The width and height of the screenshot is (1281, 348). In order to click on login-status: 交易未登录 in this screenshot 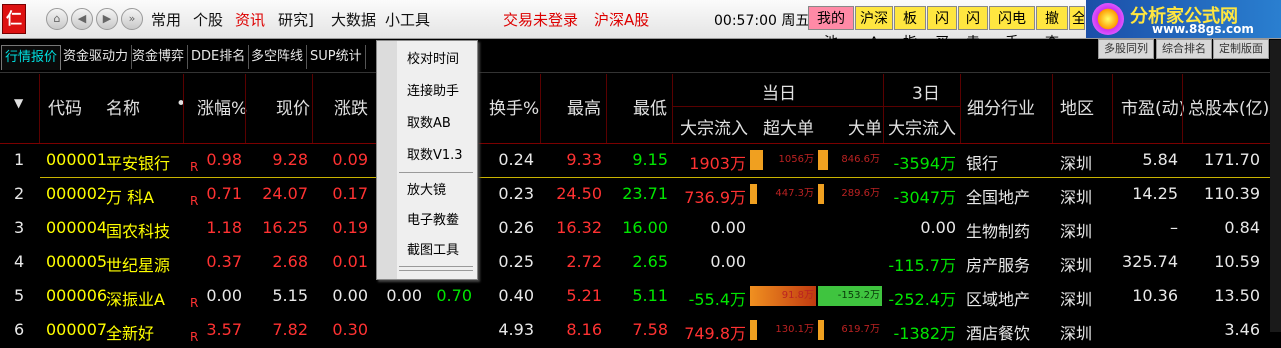, I will do `click(540, 19)`.